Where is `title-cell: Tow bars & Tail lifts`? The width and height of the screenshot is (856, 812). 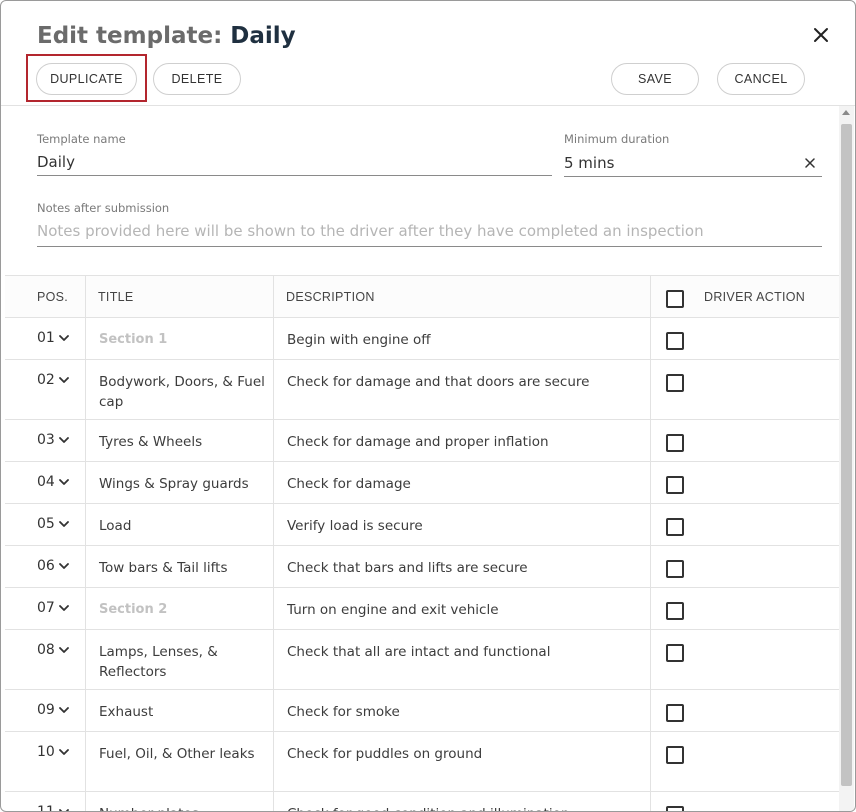 title-cell: Tow bars & Tail lifts is located at coordinates (180, 566).